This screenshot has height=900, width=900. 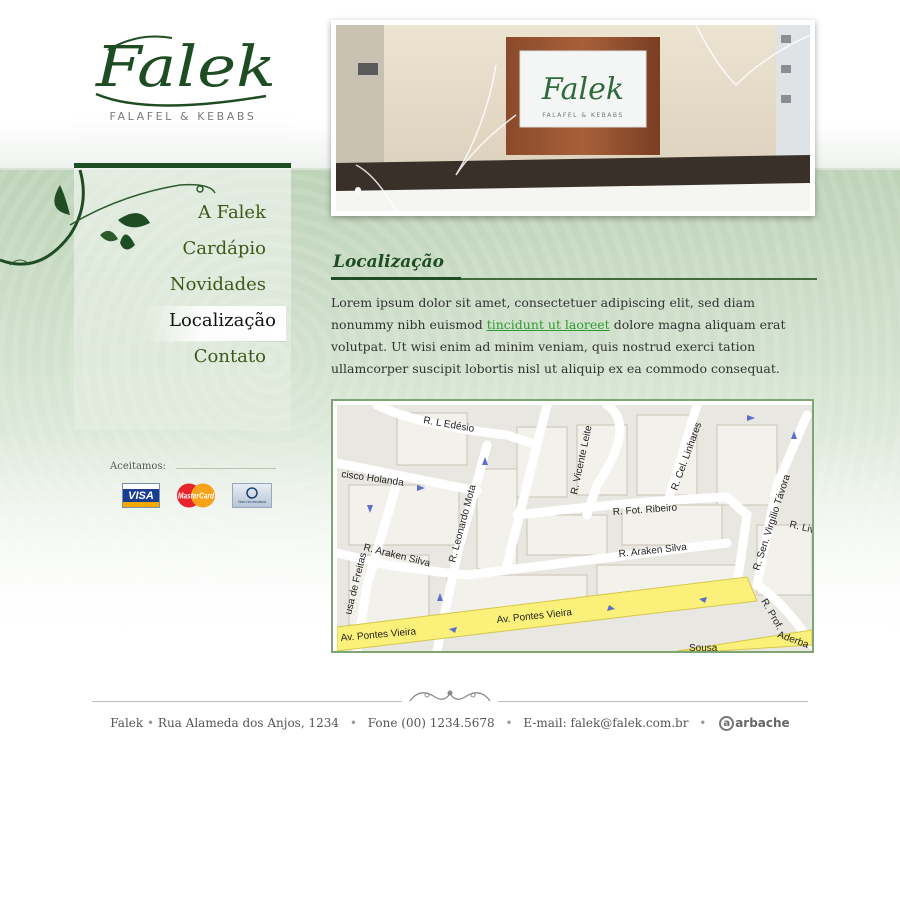 I want to click on diners-club-icon: Diners Club International, so click(x=252, y=495).